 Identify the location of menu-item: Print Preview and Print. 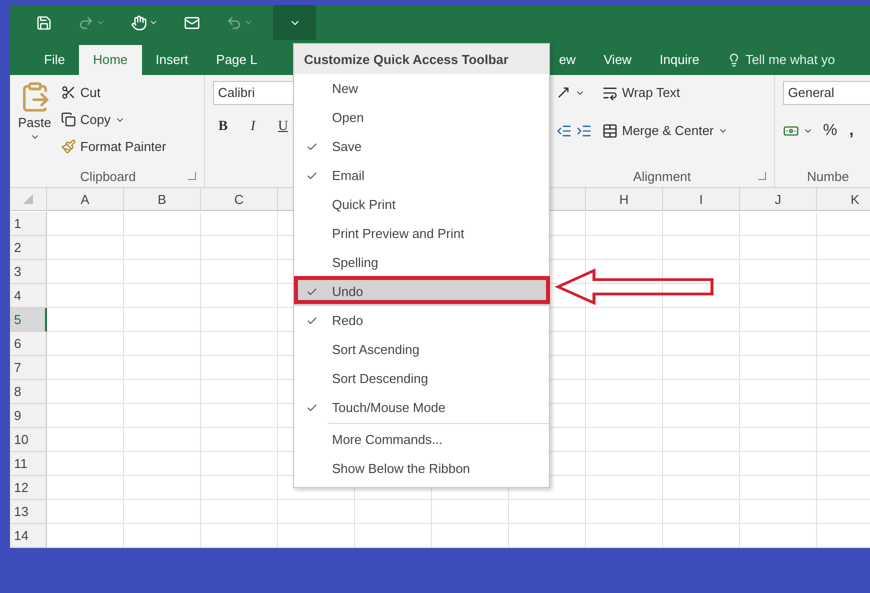
(421, 233).